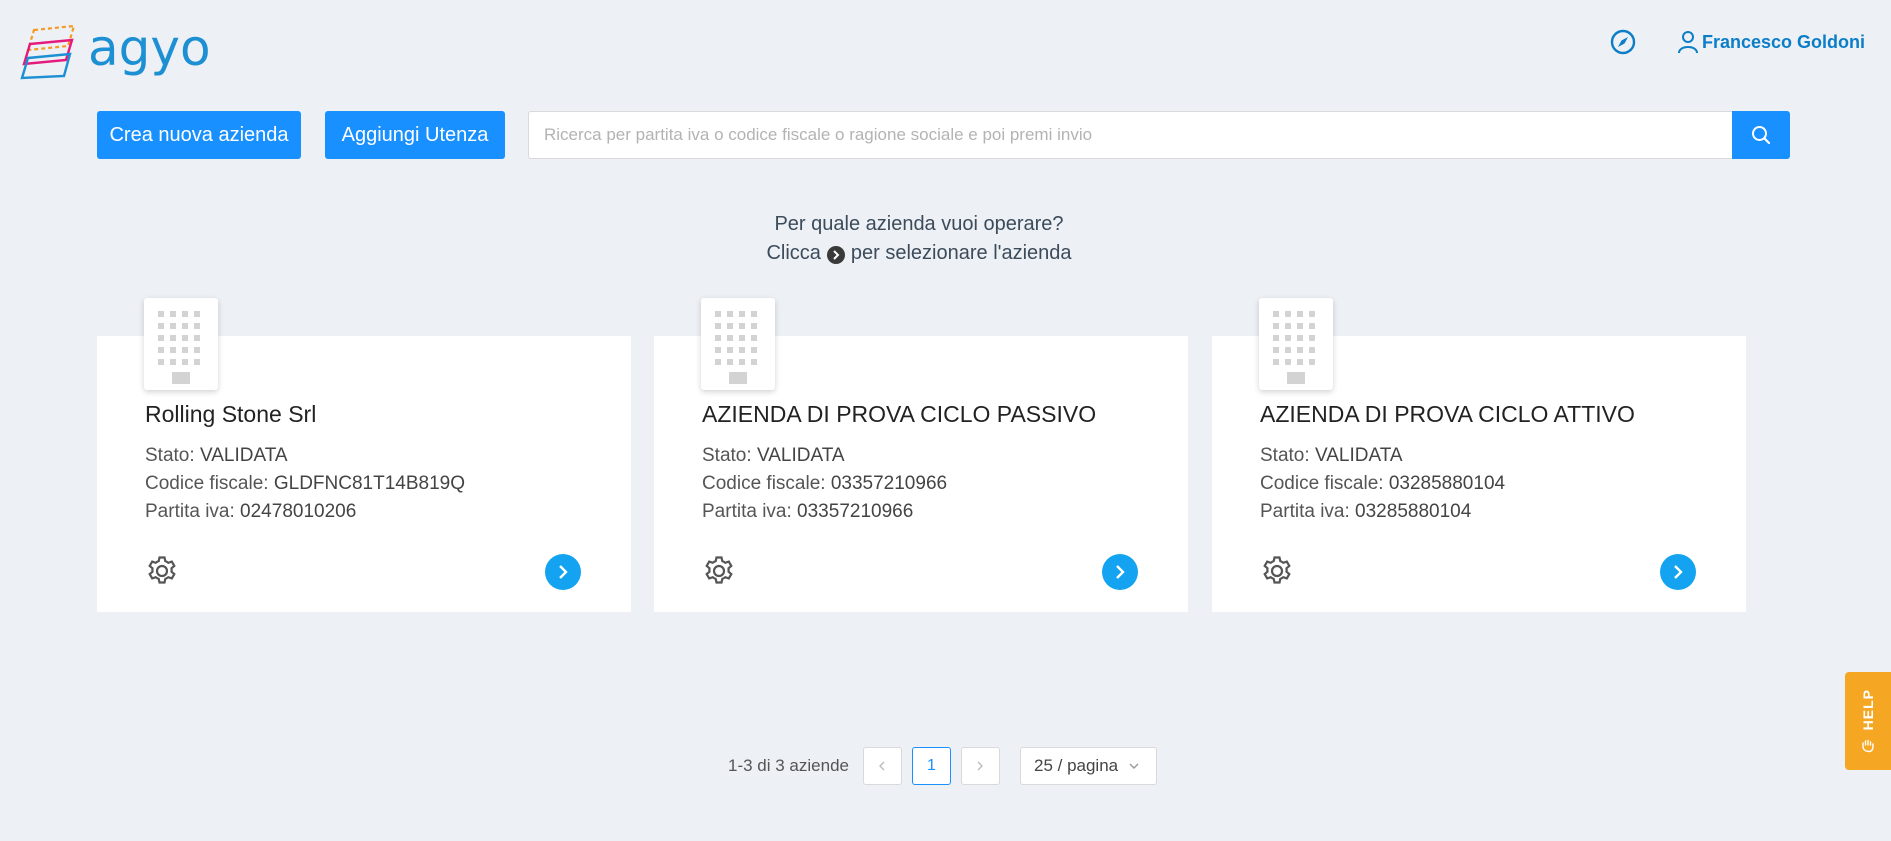  I want to click on search-bar, so click(1159, 135).